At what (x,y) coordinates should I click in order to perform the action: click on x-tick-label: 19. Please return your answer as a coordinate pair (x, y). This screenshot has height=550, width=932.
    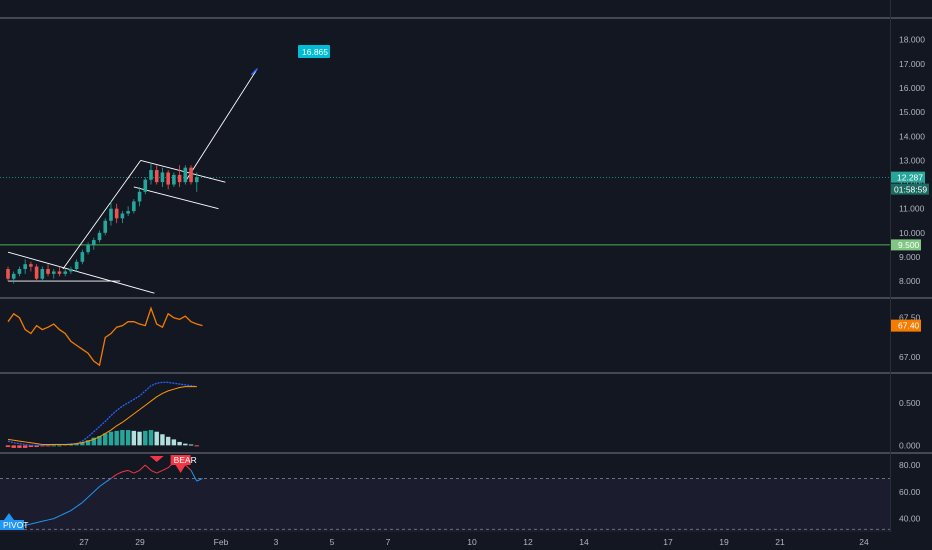
    Looking at the image, I should click on (724, 542).